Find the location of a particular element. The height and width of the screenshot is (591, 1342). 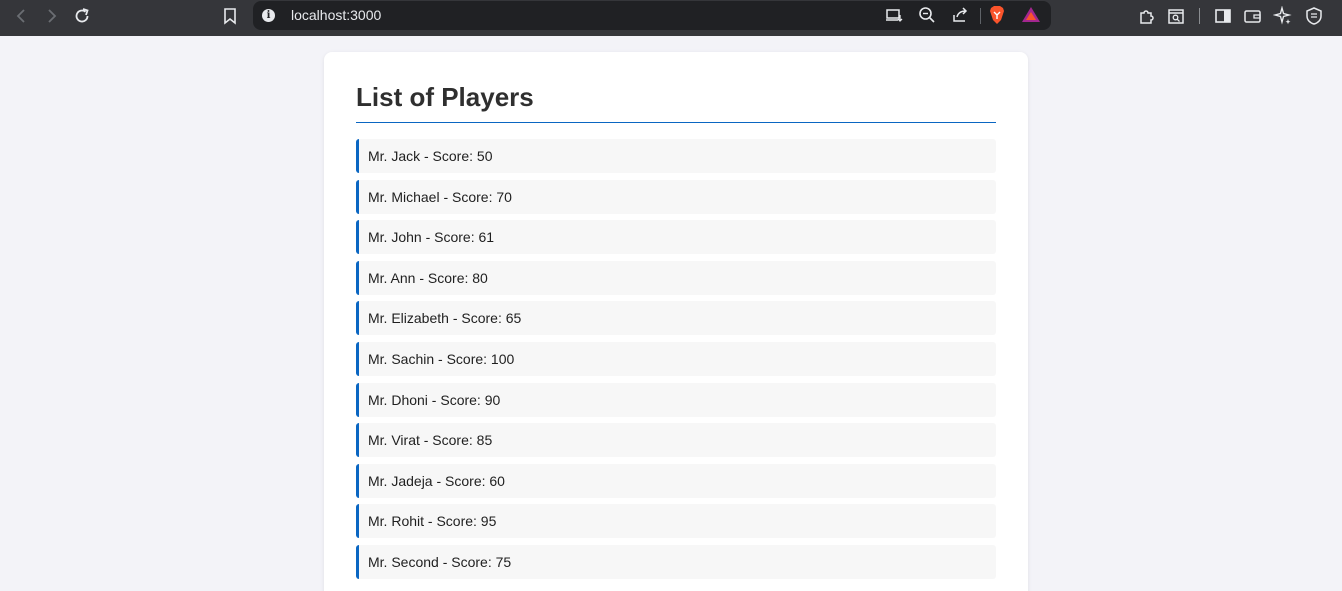

player-item: Mr. Jack - Score: 50 is located at coordinates (676, 156).